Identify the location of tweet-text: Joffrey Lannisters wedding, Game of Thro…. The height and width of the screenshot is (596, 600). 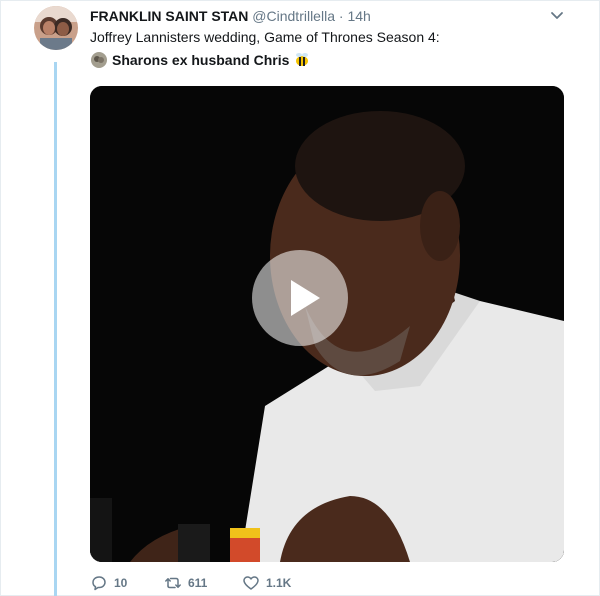
(265, 37).